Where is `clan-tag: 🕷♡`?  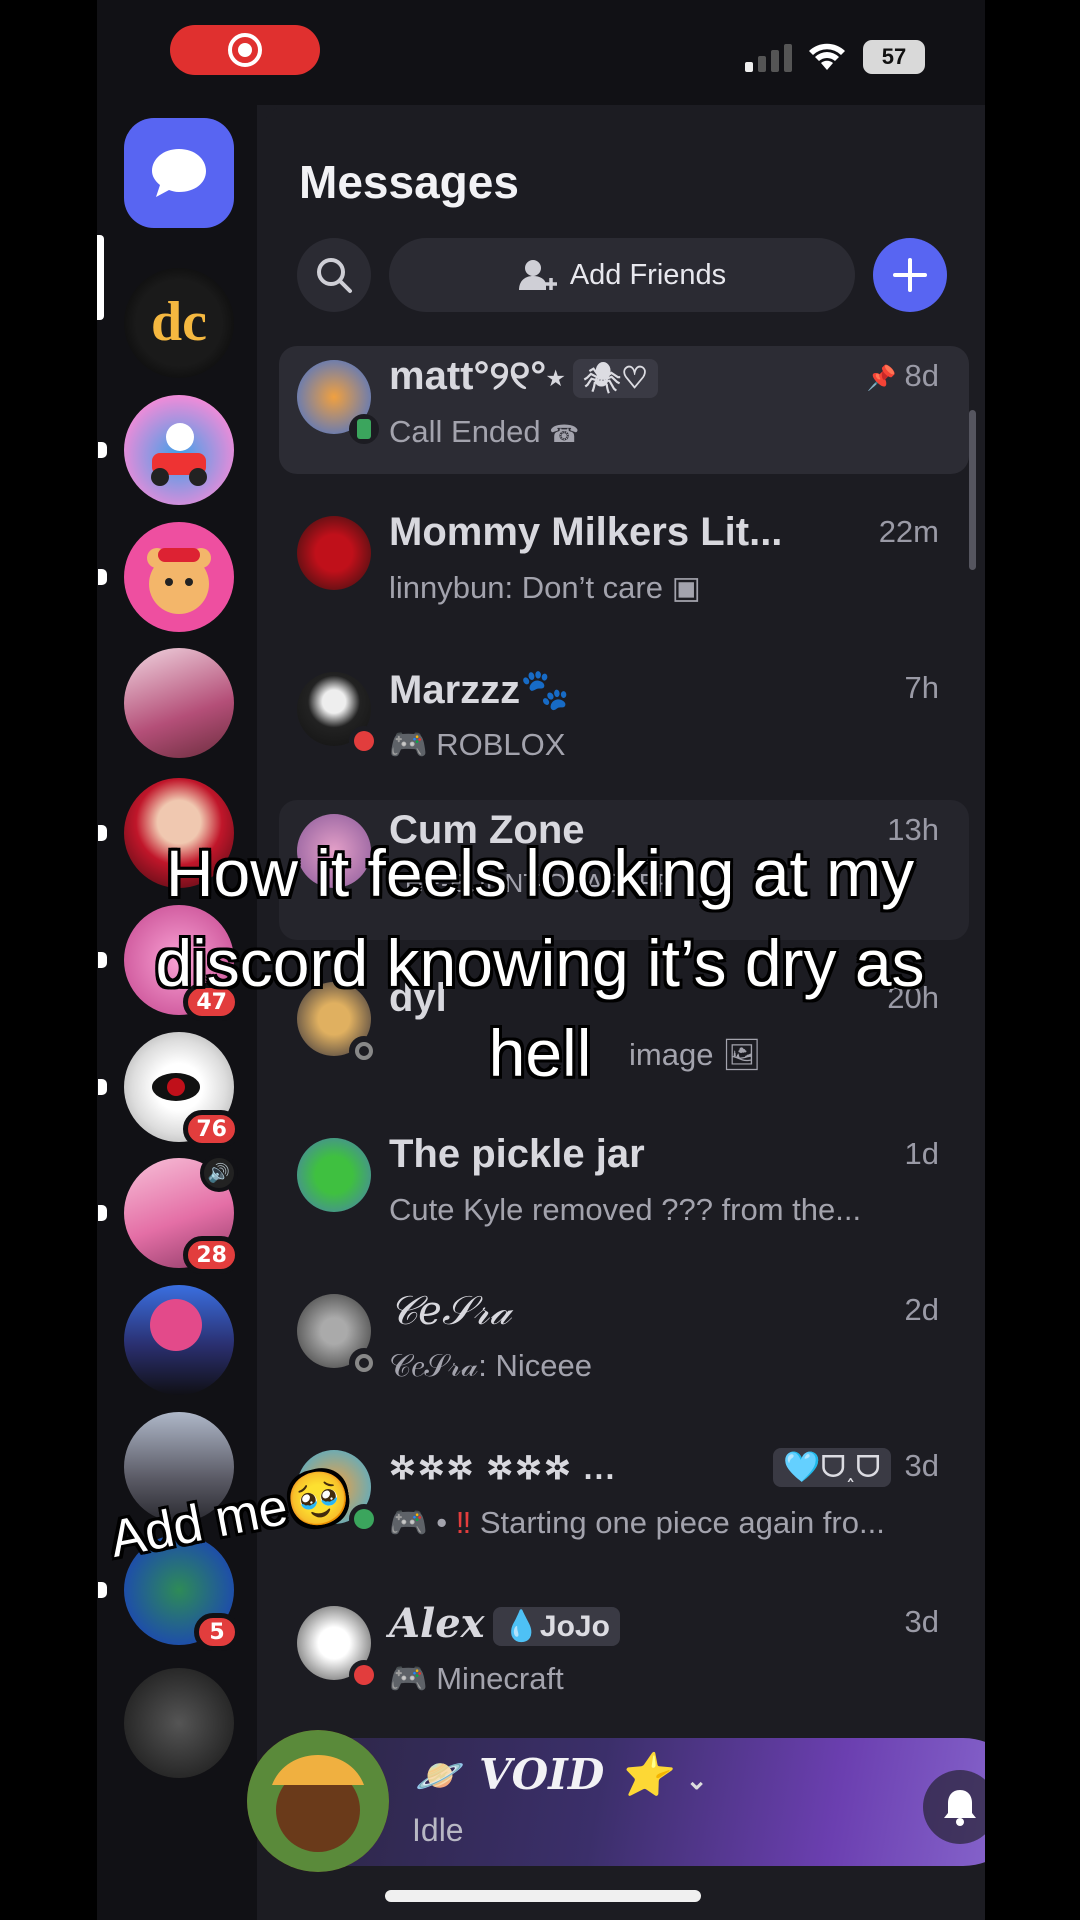
clan-tag: 🕷♡ is located at coordinates (616, 378).